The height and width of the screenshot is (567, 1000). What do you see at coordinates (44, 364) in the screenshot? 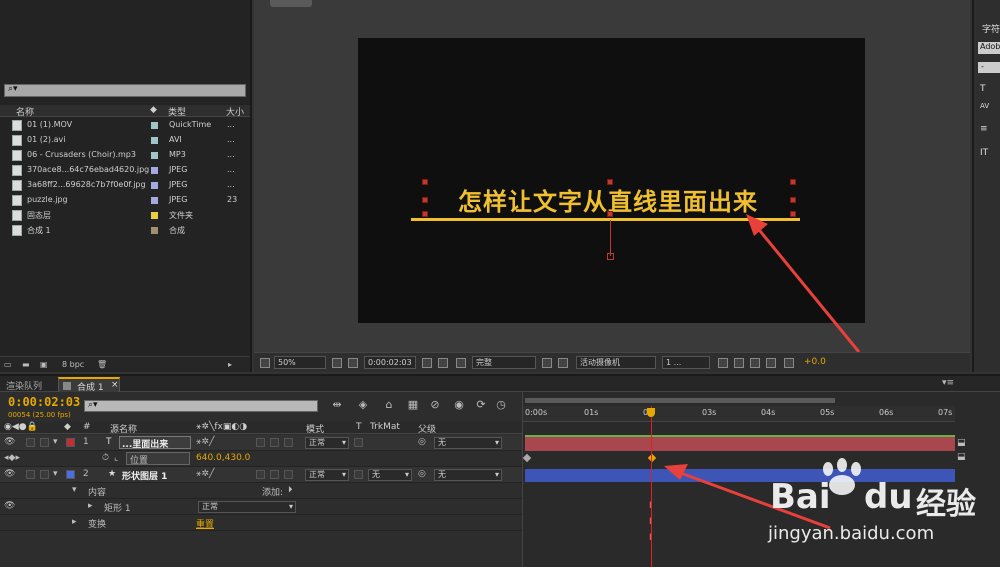
I see `new-comp-icon: ▣` at bounding box center [44, 364].